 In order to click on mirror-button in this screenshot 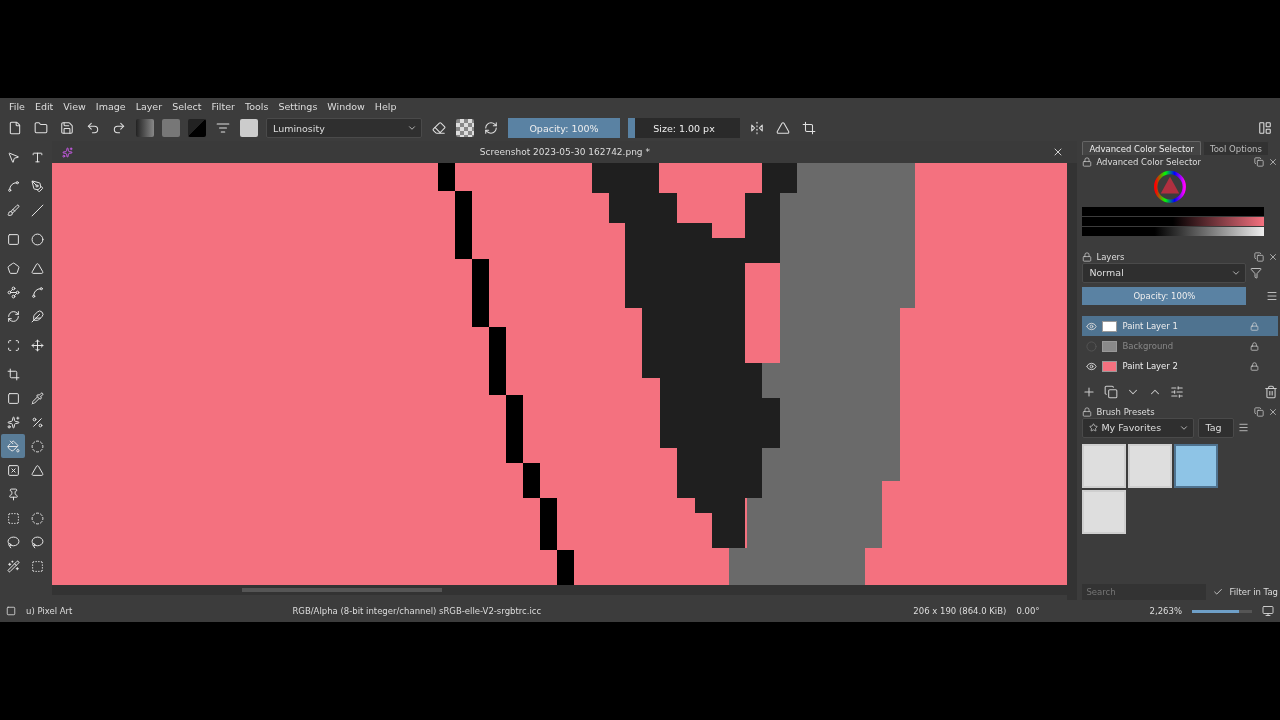, I will do `click(757, 128)`.